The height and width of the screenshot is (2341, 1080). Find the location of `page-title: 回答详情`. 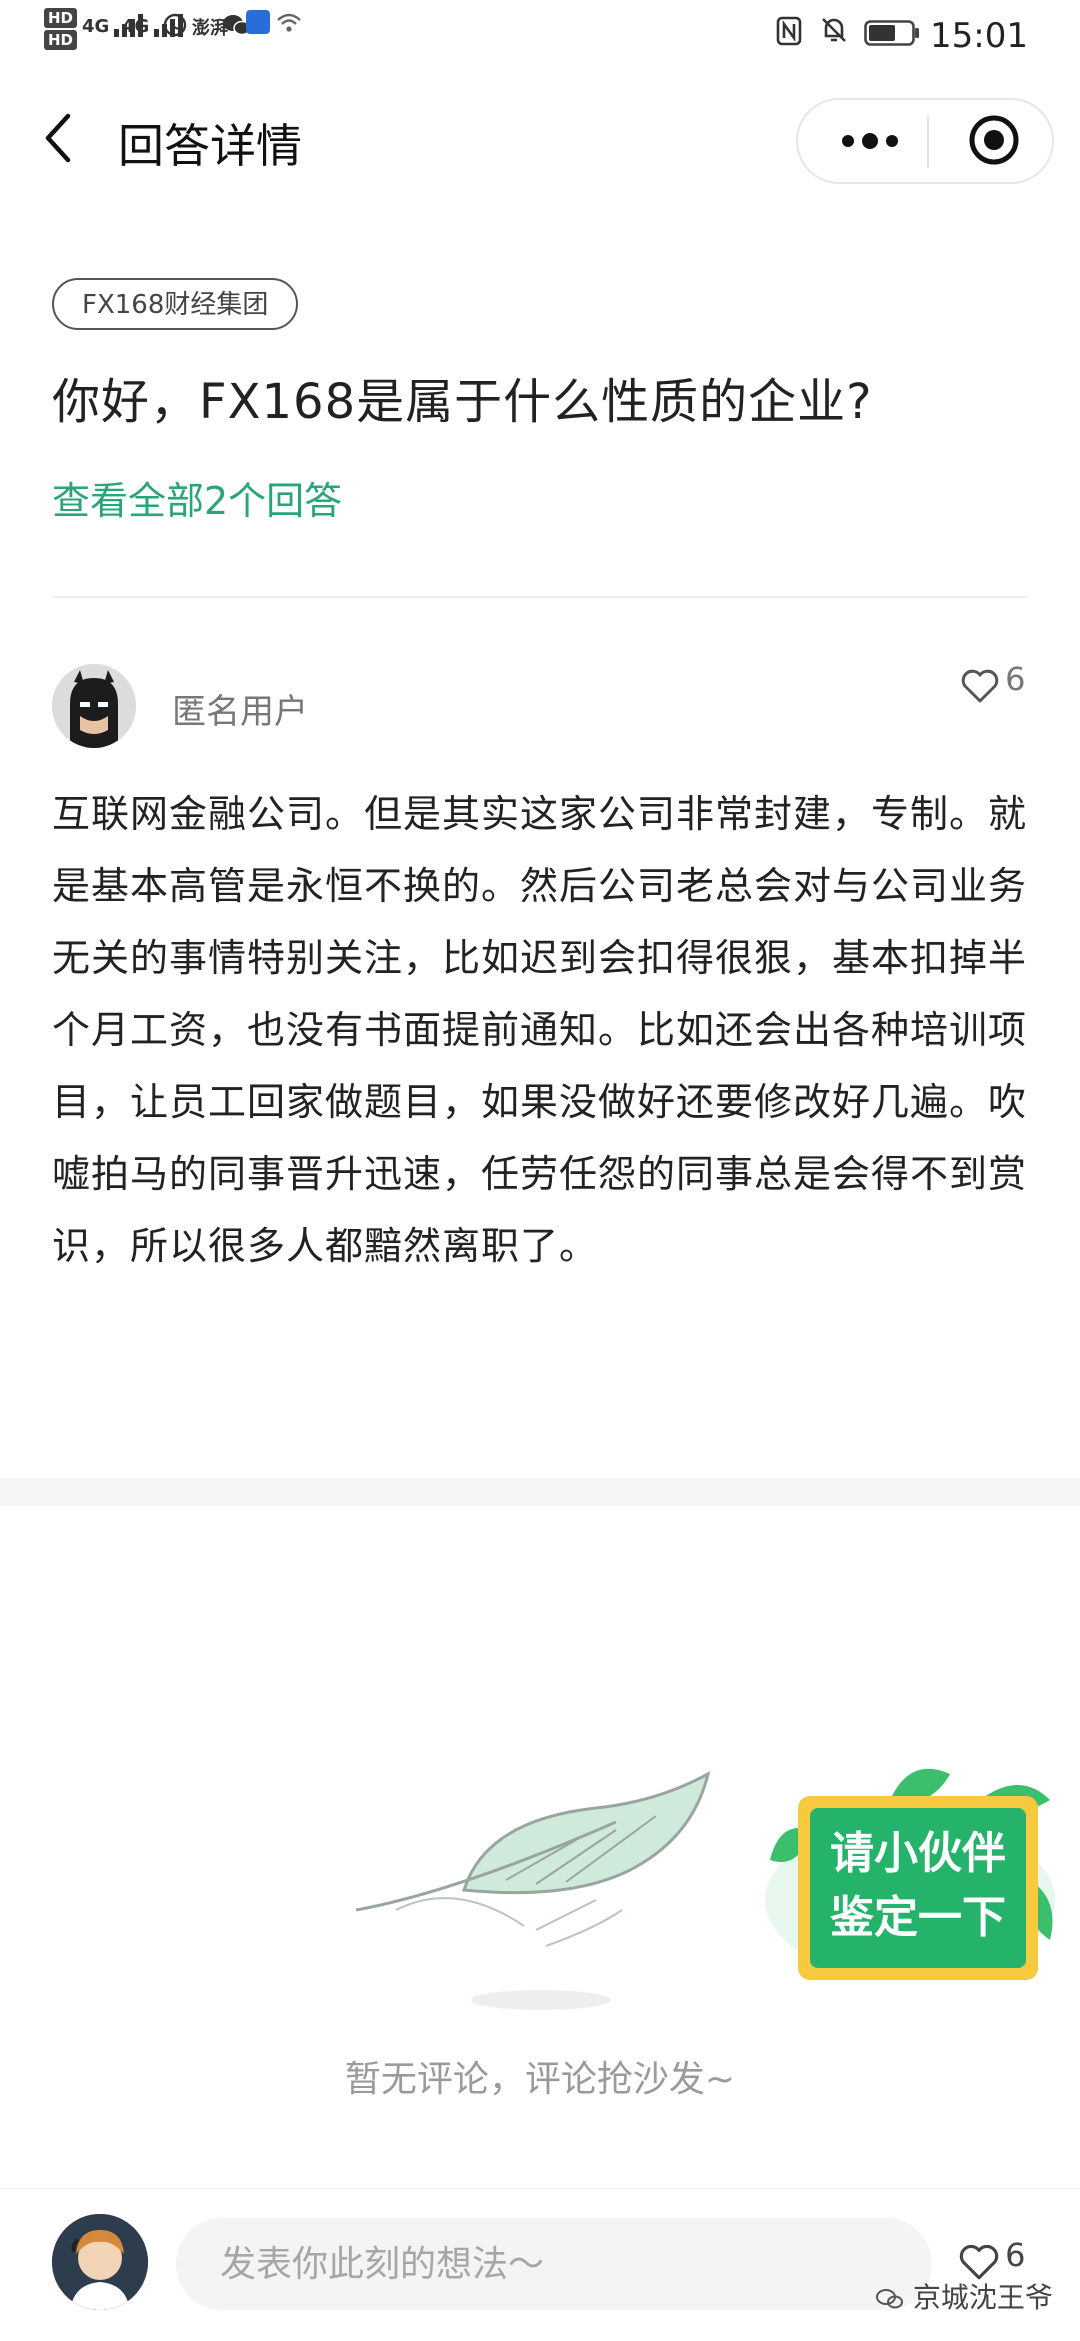

page-title: 回答详情 is located at coordinates (210, 146).